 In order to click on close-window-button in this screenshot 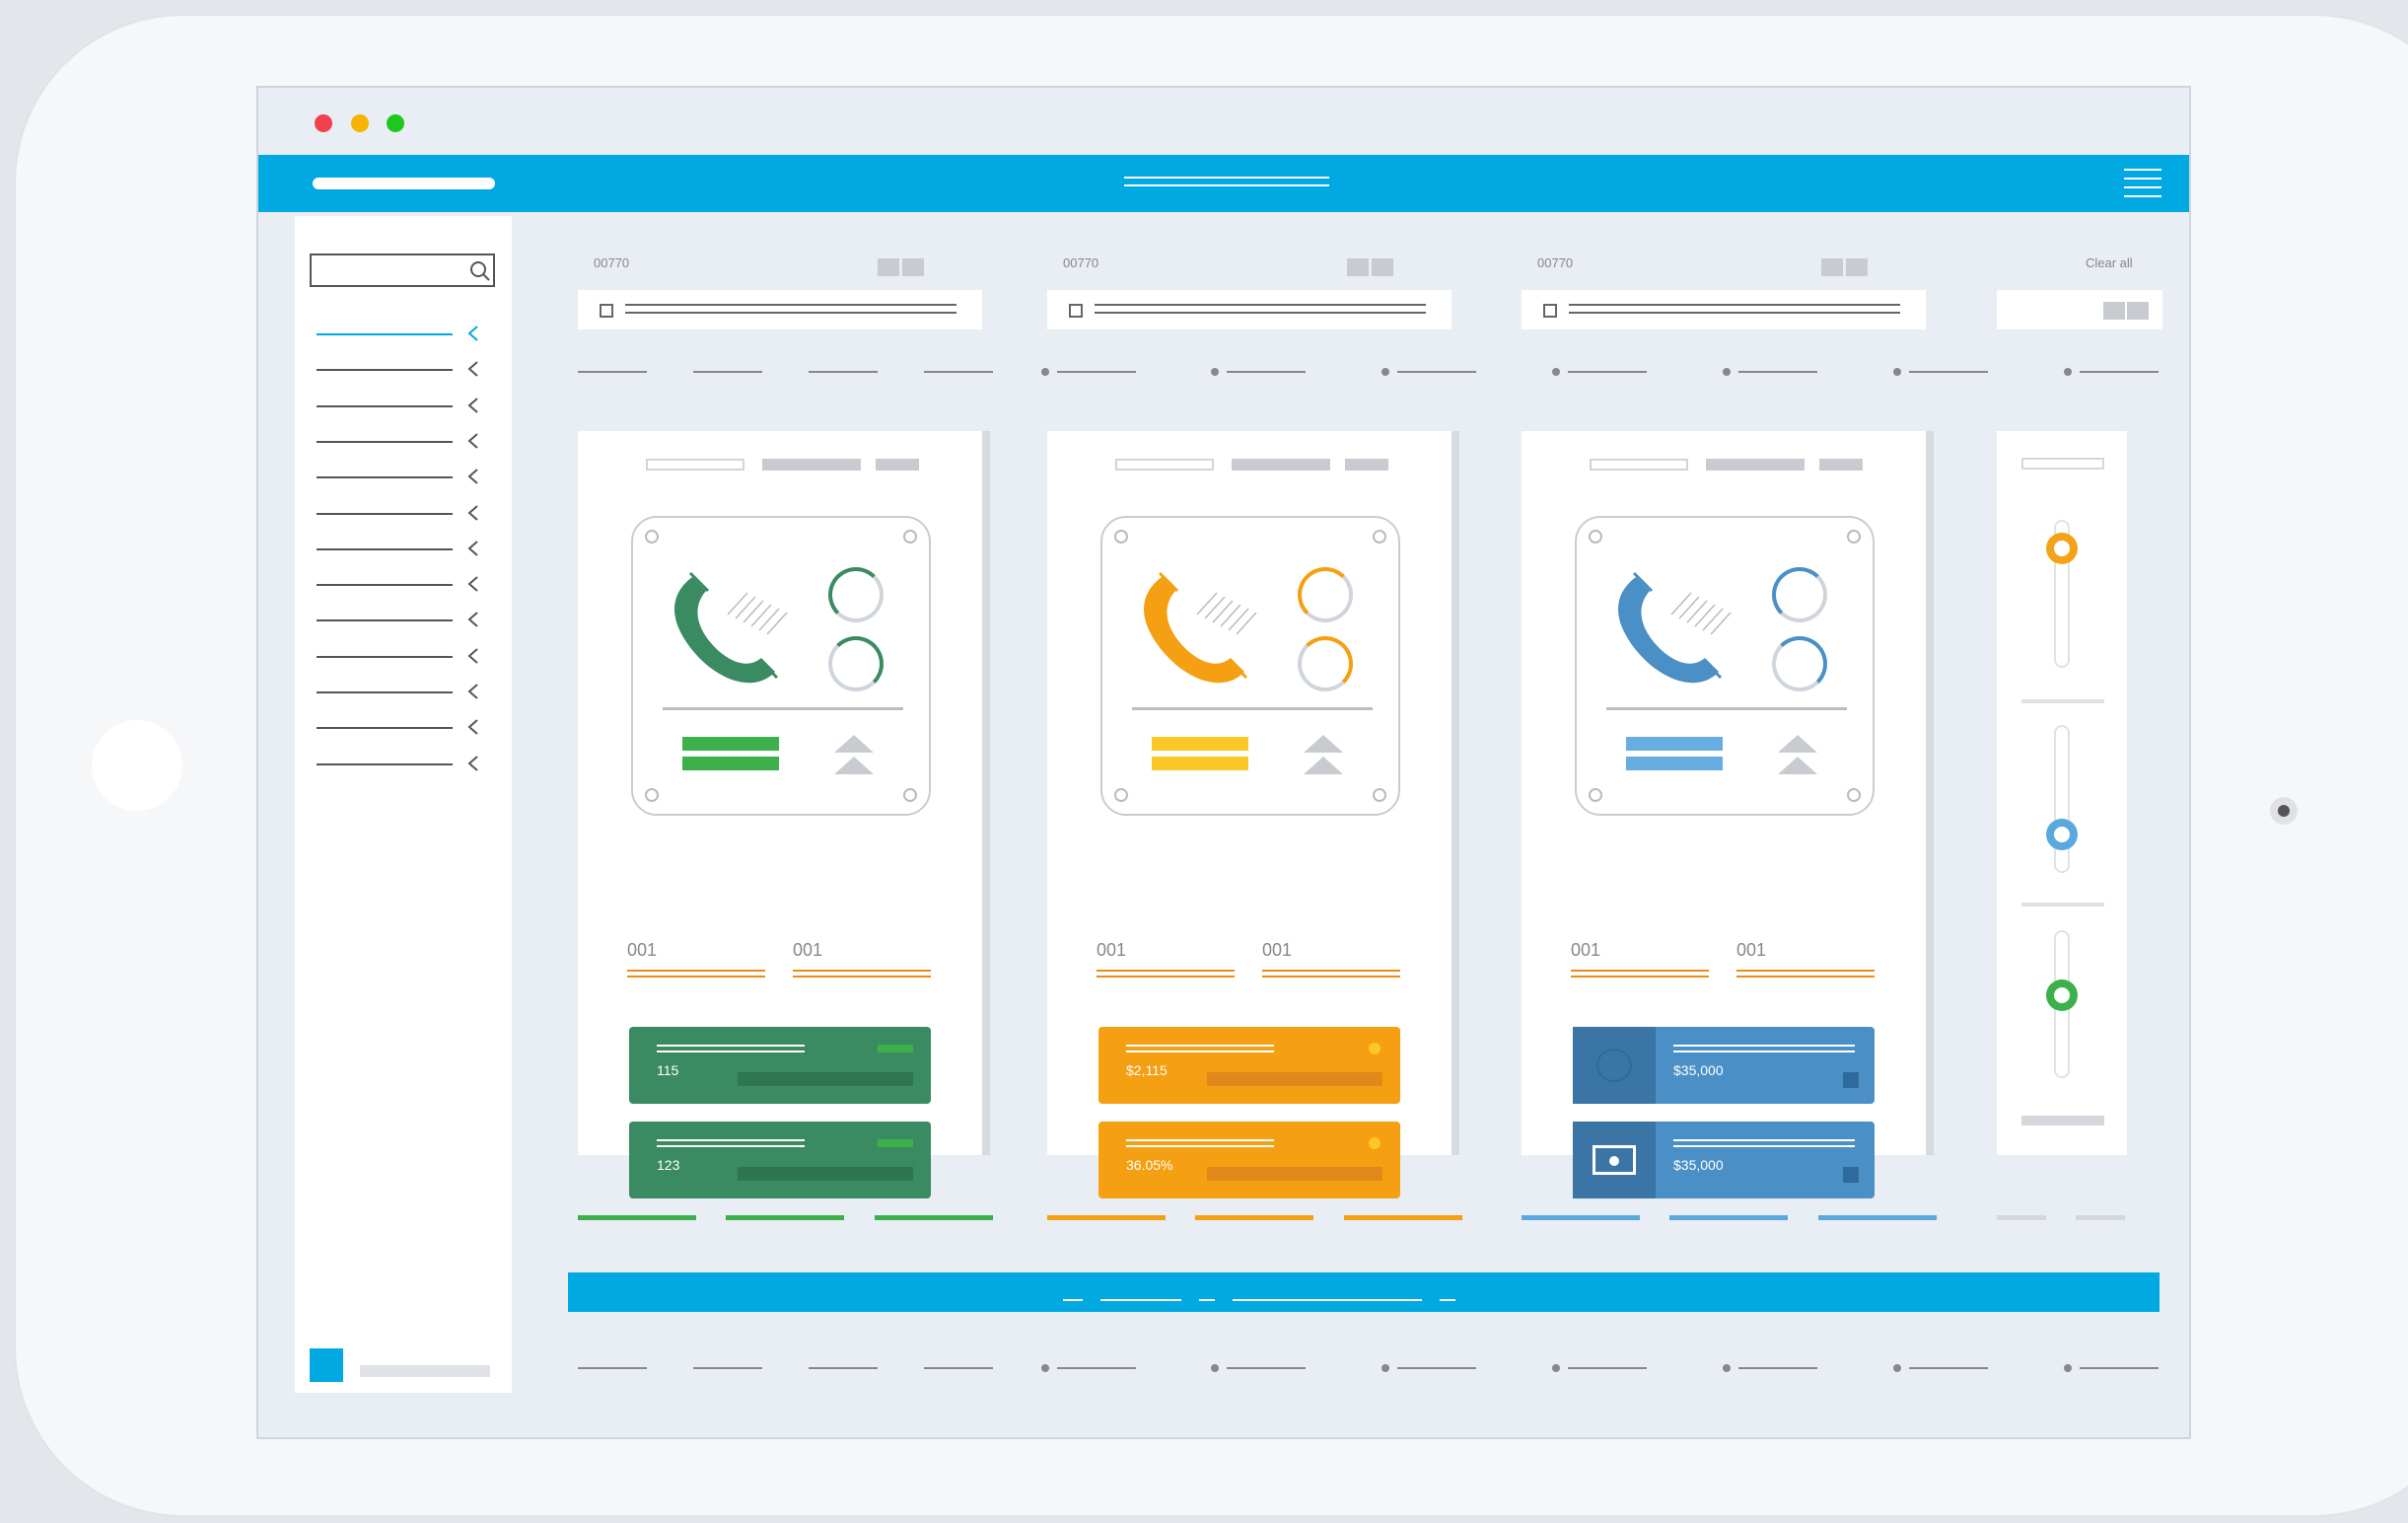, I will do `click(323, 123)`.